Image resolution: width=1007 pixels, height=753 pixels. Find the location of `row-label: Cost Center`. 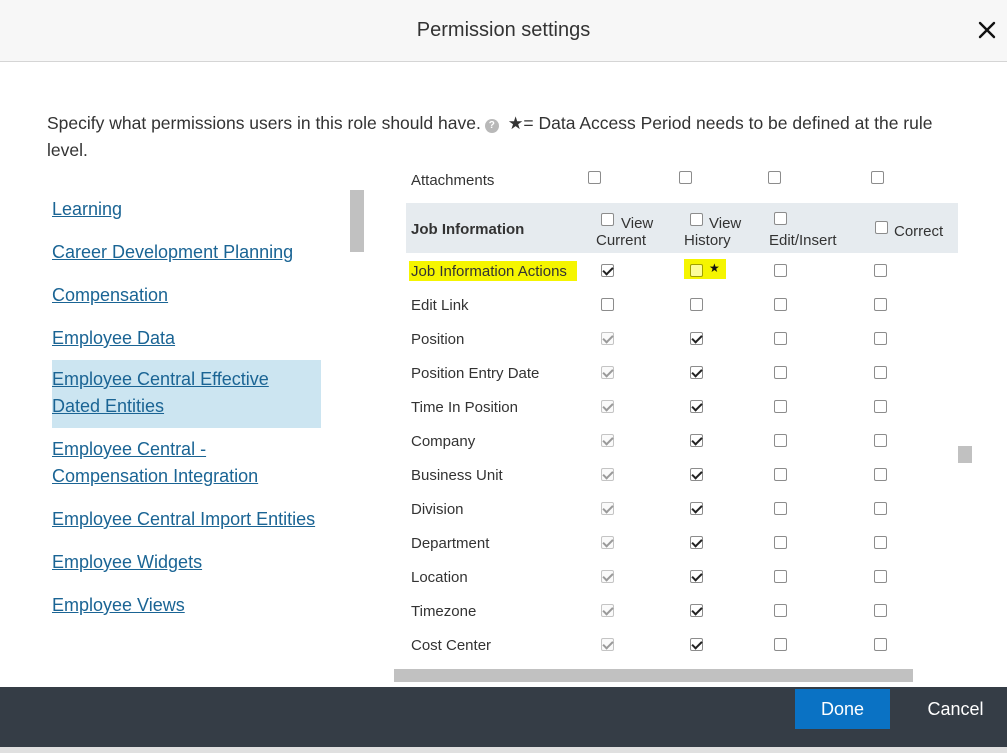

row-label: Cost Center is located at coordinates (451, 645).